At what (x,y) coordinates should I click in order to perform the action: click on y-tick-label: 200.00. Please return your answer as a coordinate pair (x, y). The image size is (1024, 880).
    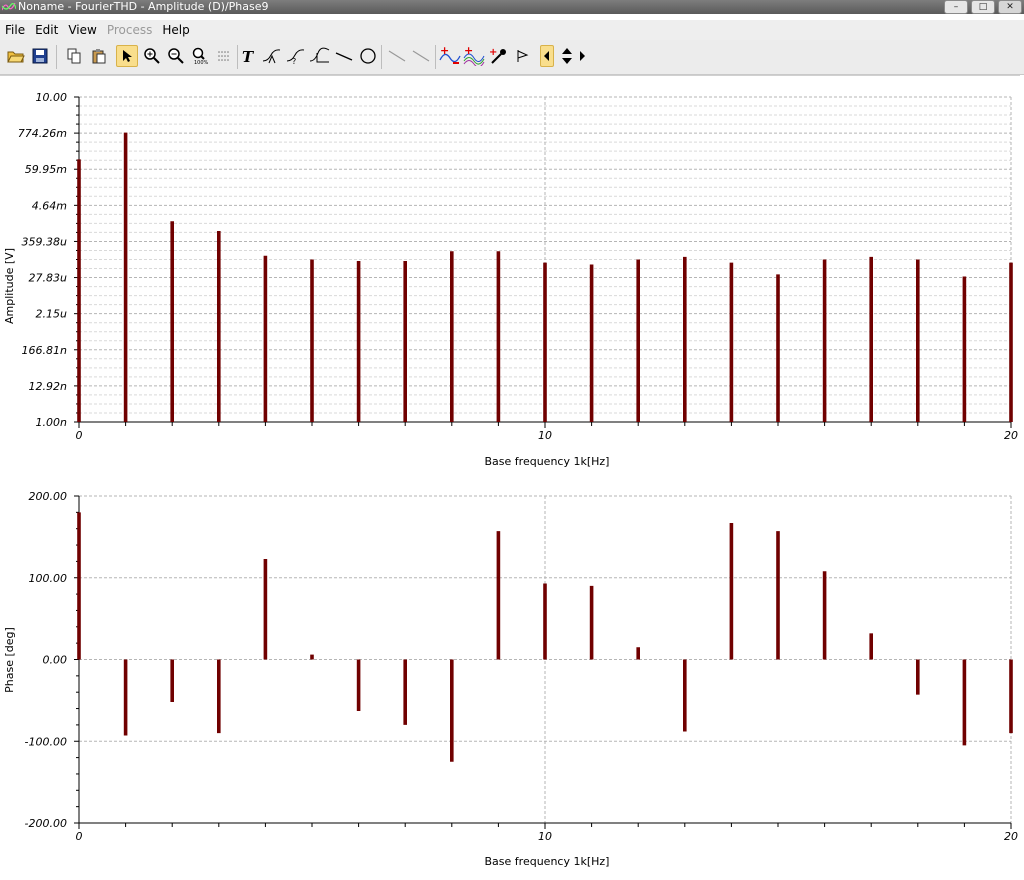
    Looking at the image, I should click on (48, 496).